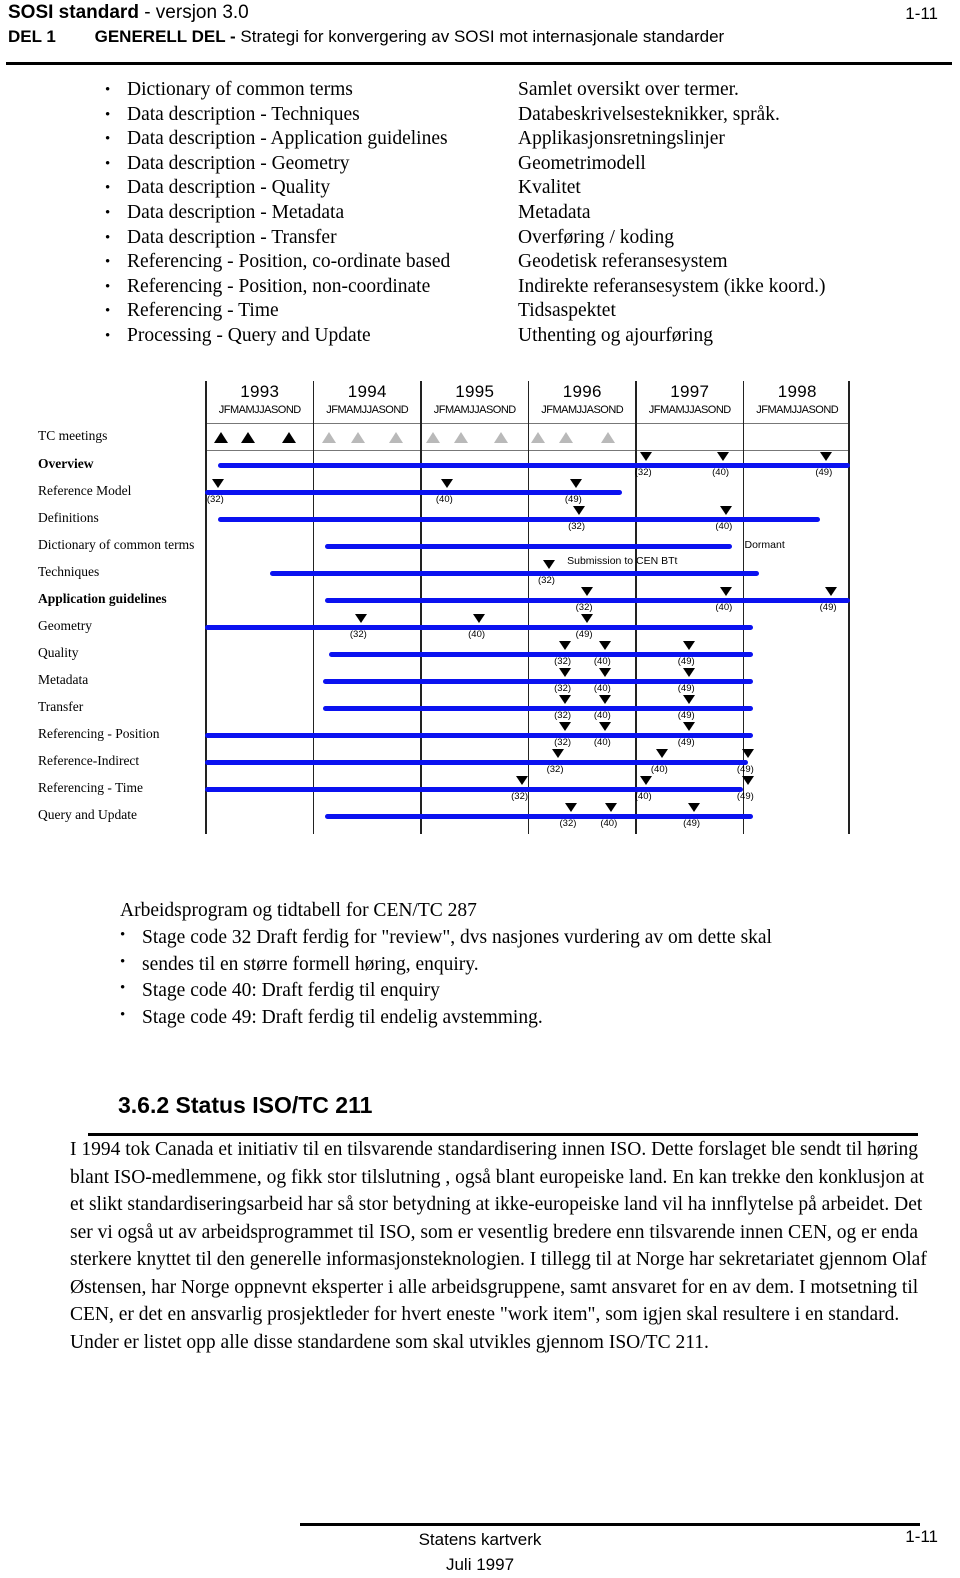 The height and width of the screenshot is (1578, 960). What do you see at coordinates (245, 1105) in the screenshot?
I see `section-heading: 3.6.2 Status ISO/TC 211` at bounding box center [245, 1105].